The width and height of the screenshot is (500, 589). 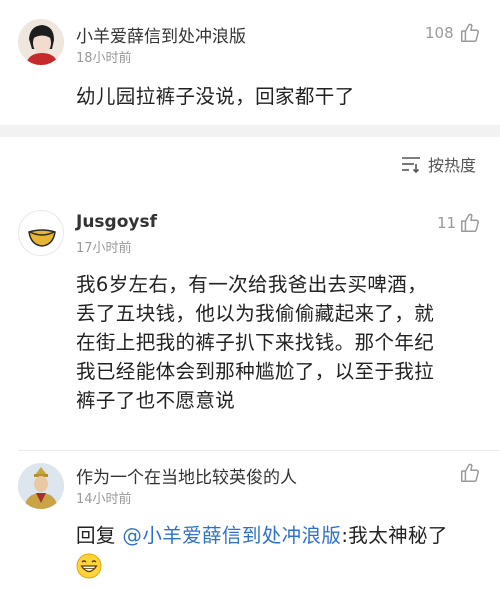 I want to click on like-count: 108, so click(x=439, y=33).